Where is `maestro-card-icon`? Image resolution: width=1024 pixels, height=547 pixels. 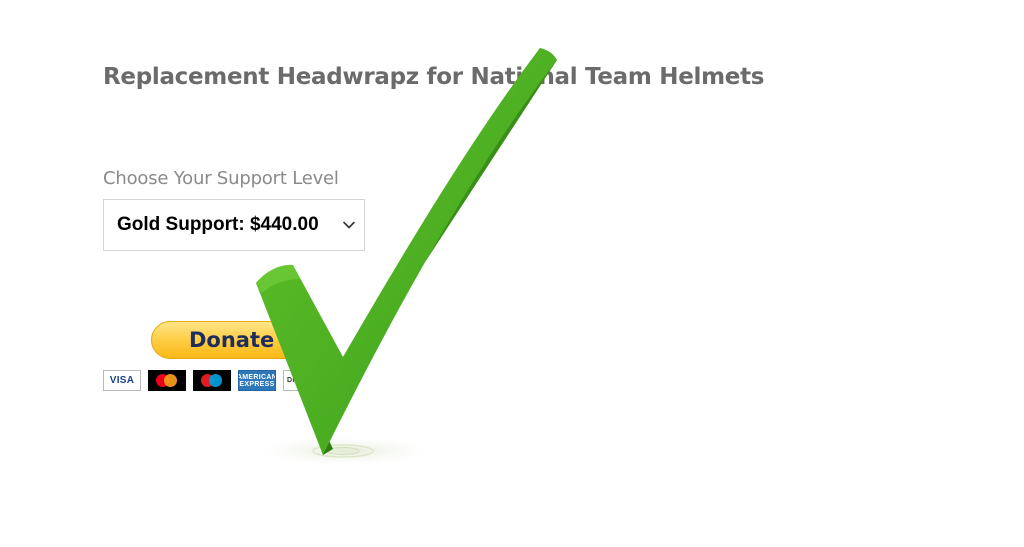
maestro-card-icon is located at coordinates (212, 380).